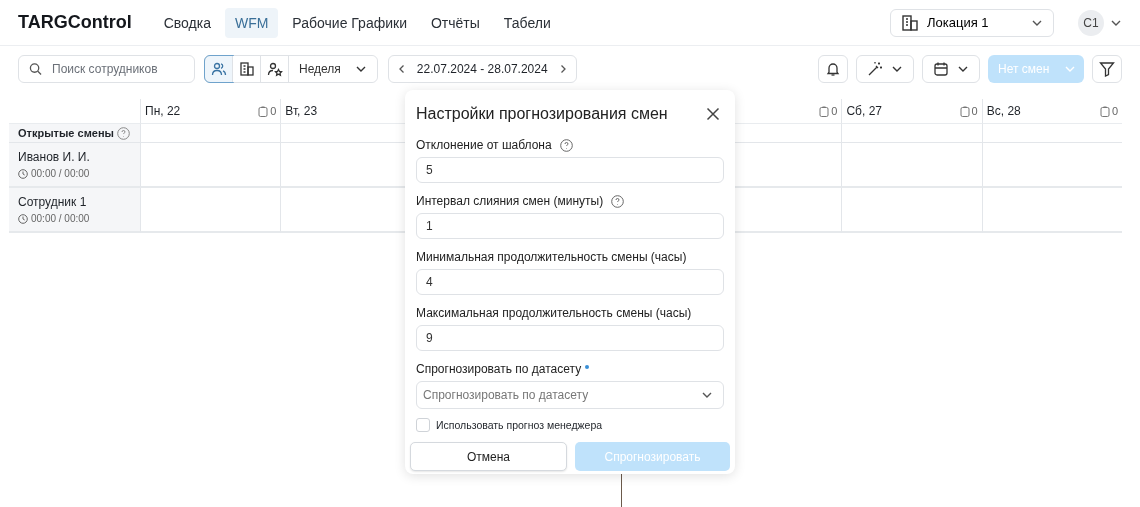 The width and height of the screenshot is (1140, 507). What do you see at coordinates (570, 395) in the screenshot?
I see `dataset-select: Спрогнозировать по датасету` at bounding box center [570, 395].